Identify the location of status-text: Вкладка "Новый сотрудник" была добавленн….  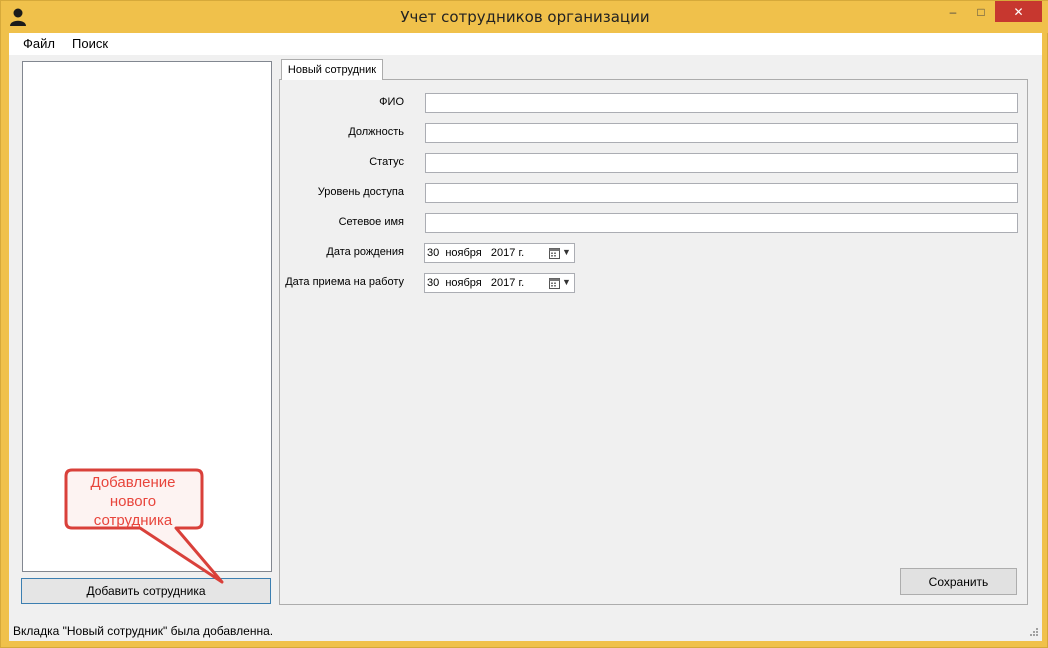
(143, 631).